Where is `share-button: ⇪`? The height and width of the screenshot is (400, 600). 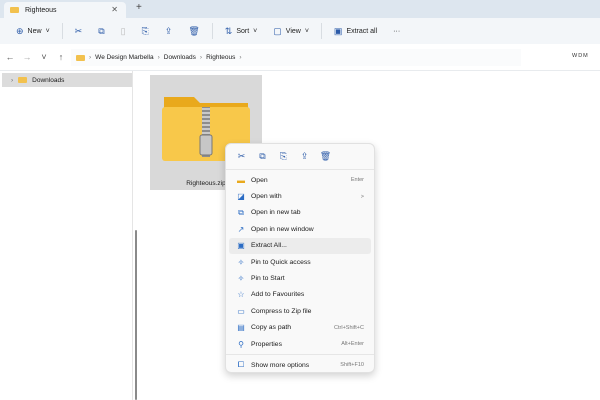 share-button: ⇪ is located at coordinates (169, 31).